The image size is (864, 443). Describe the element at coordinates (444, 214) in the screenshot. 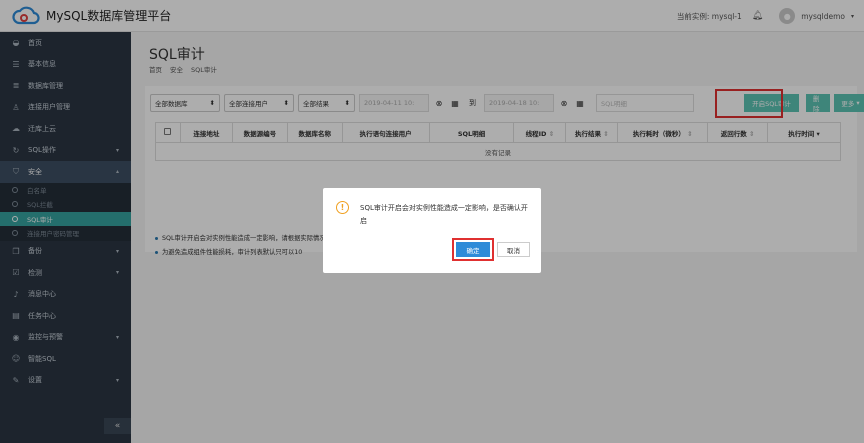

I see `dialog-message: SQL审计开启会对实例性能造成一定影响，是否确认开启` at that location.